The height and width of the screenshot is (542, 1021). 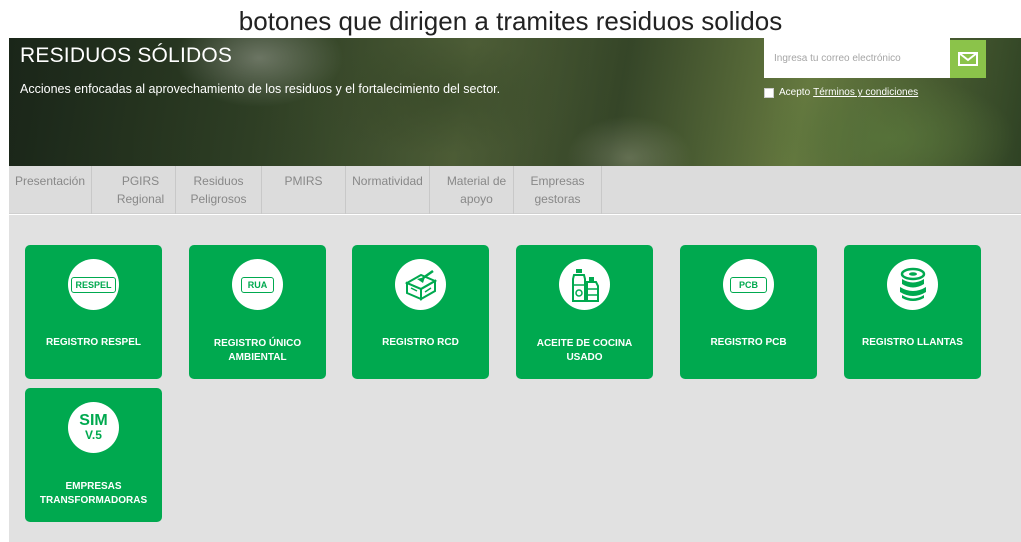 I want to click on subscribe-button, so click(x=968, y=59).